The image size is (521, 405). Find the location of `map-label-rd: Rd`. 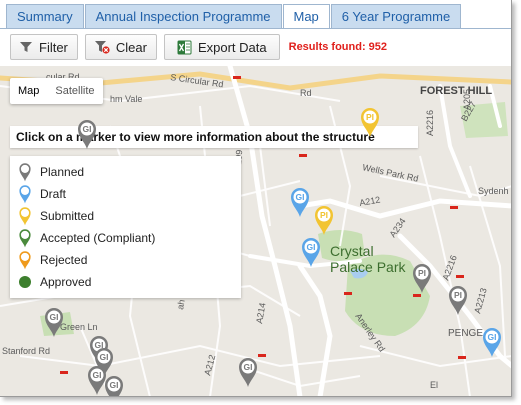

map-label-rd: Rd is located at coordinates (306, 93).